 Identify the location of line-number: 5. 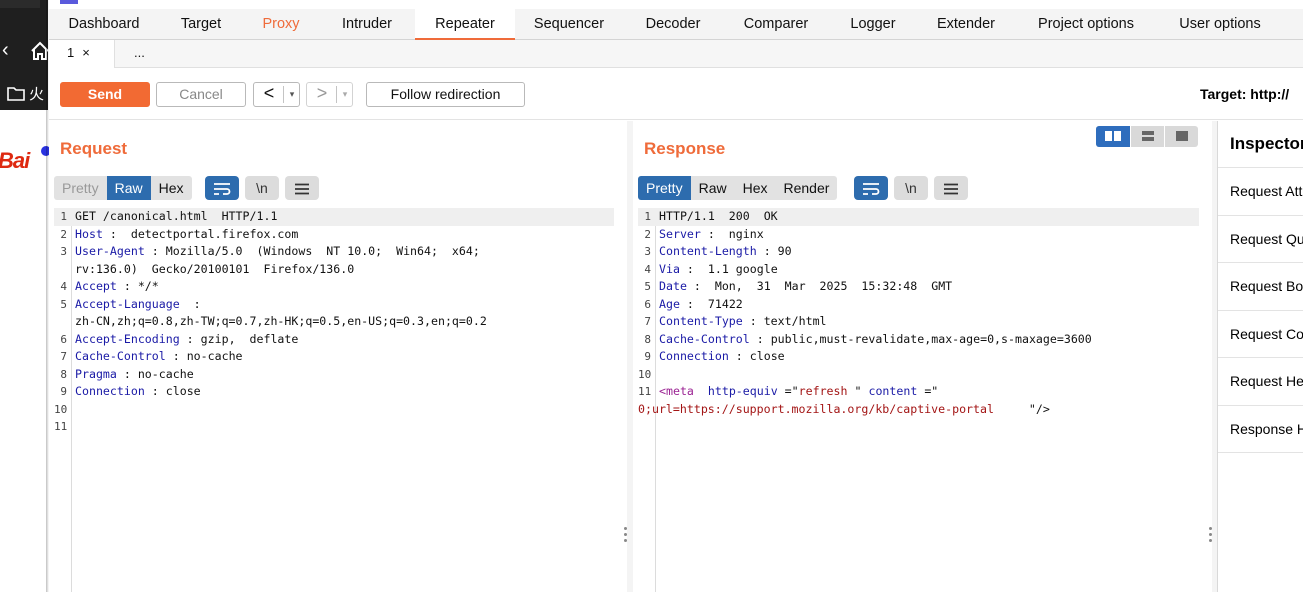
(647, 286).